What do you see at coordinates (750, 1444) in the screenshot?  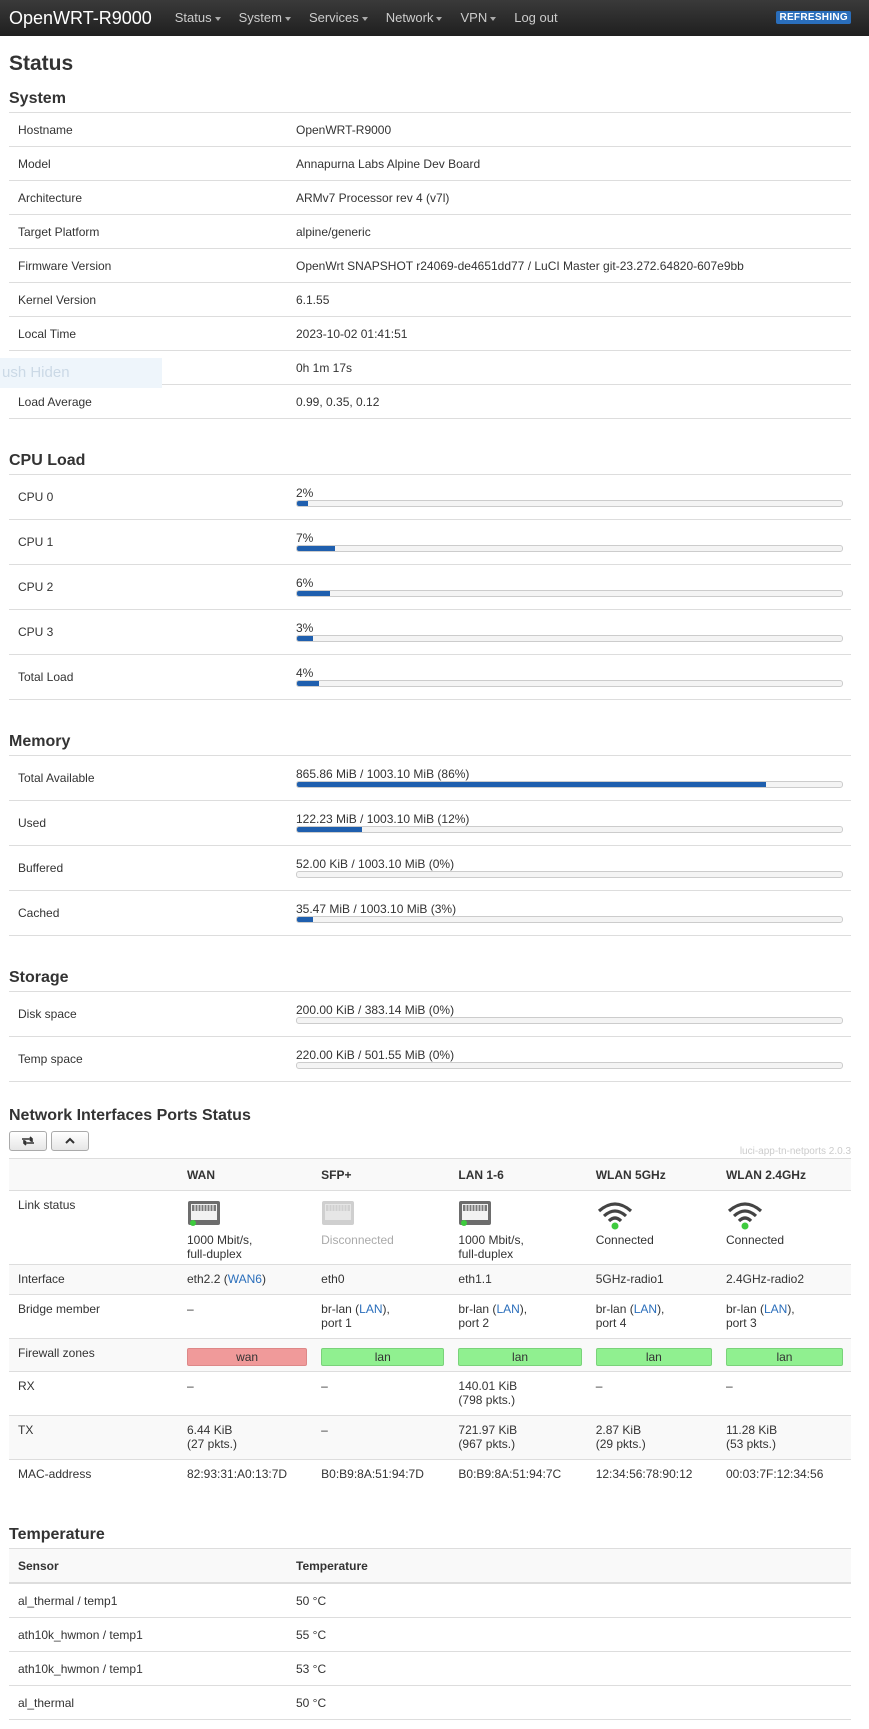 I see `tx-packets: (53 pkts.)` at bounding box center [750, 1444].